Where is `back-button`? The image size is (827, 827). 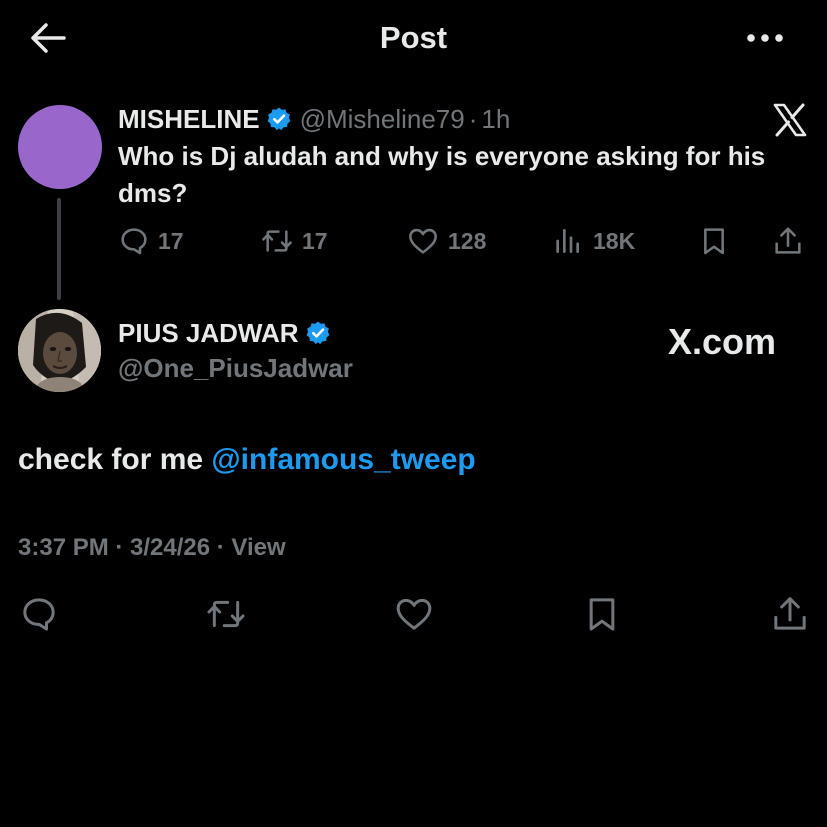 back-button is located at coordinates (48, 38).